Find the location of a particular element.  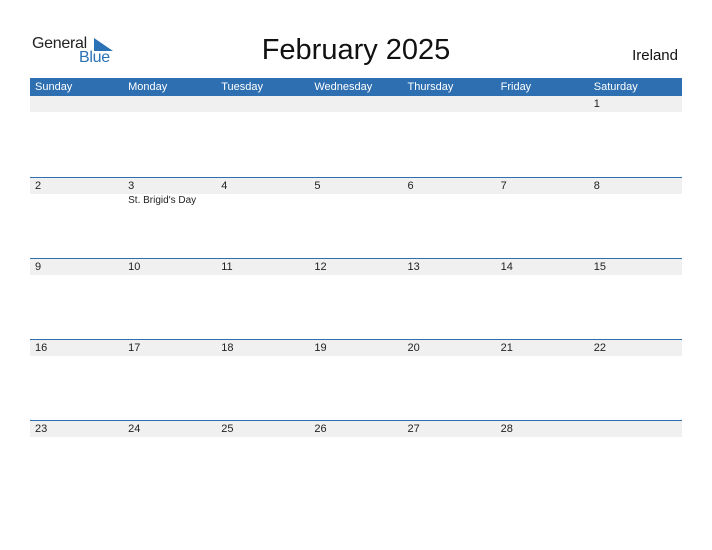

day-cell: 17 is located at coordinates (169, 348).